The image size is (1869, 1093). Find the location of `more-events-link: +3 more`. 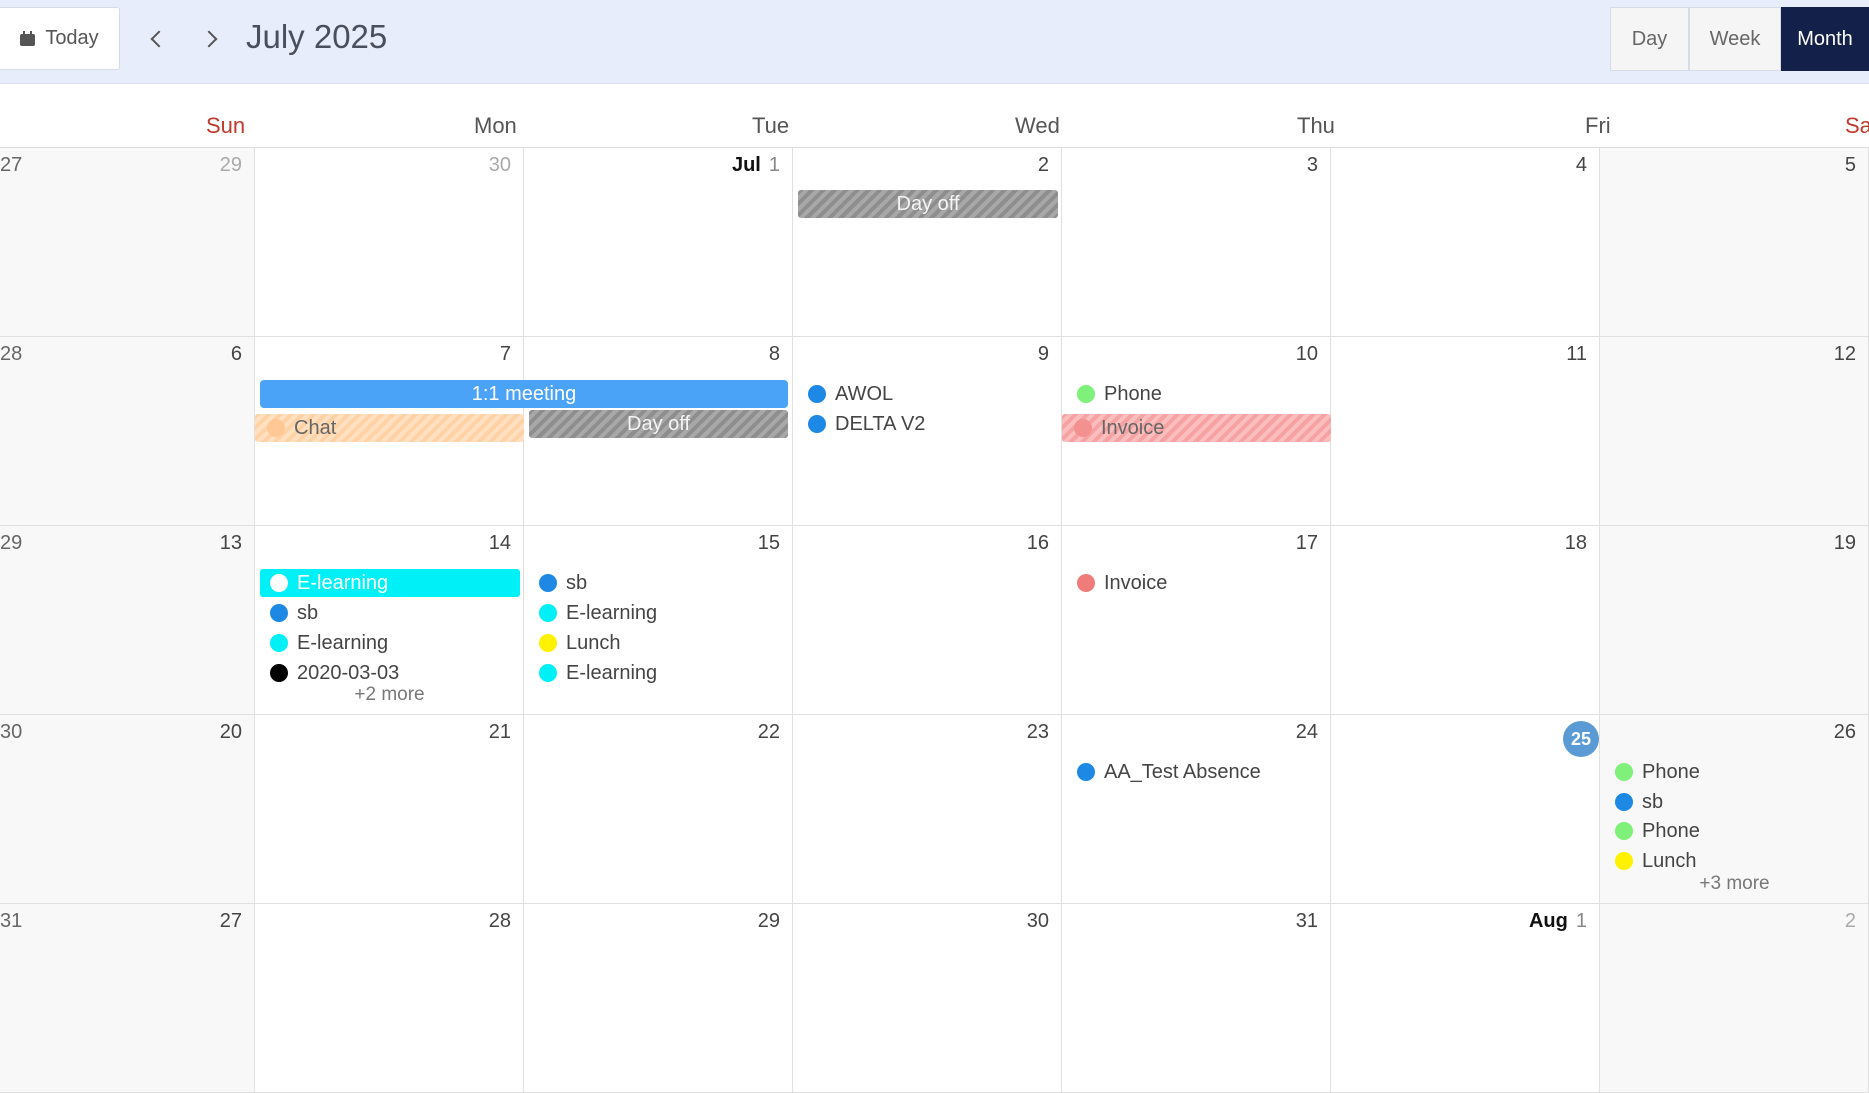

more-events-link: +3 more is located at coordinates (1734, 884).